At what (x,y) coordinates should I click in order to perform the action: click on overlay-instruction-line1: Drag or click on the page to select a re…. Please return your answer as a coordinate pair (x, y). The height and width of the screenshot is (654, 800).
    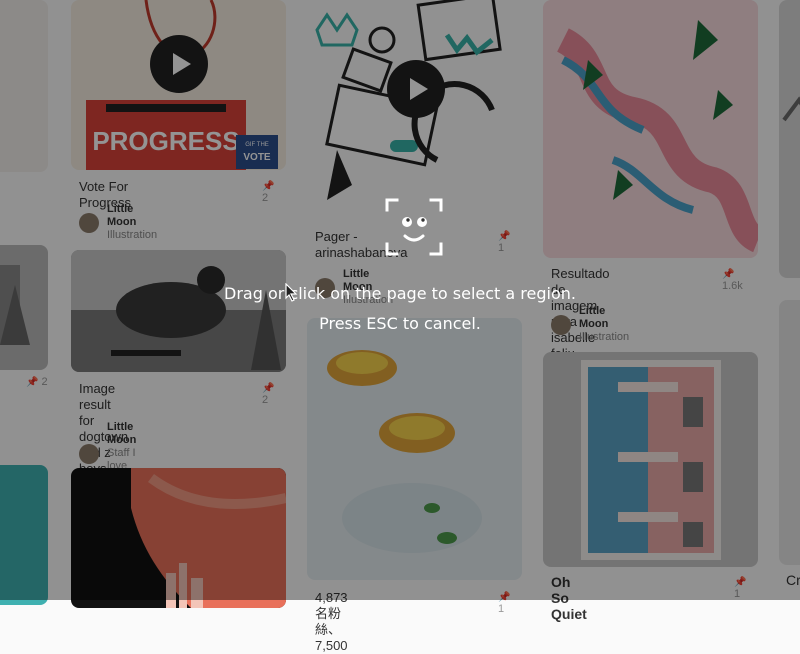
    Looking at the image, I should click on (400, 293).